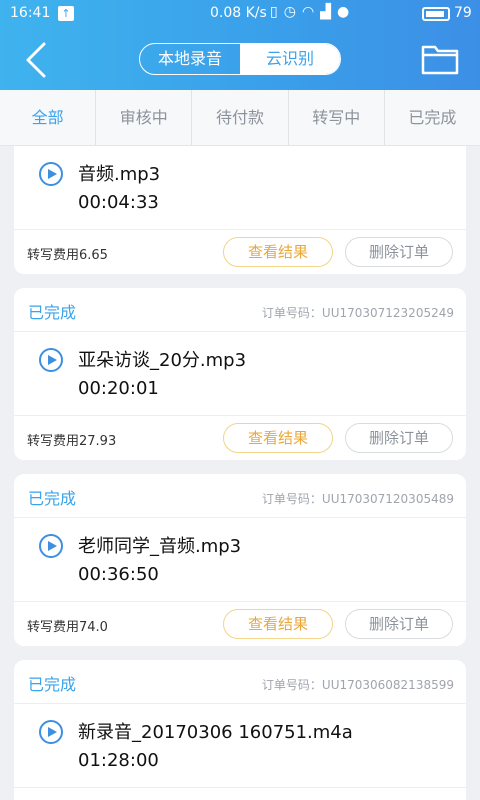  I want to click on transcription-fee: 转写费用27.93, so click(72, 441).